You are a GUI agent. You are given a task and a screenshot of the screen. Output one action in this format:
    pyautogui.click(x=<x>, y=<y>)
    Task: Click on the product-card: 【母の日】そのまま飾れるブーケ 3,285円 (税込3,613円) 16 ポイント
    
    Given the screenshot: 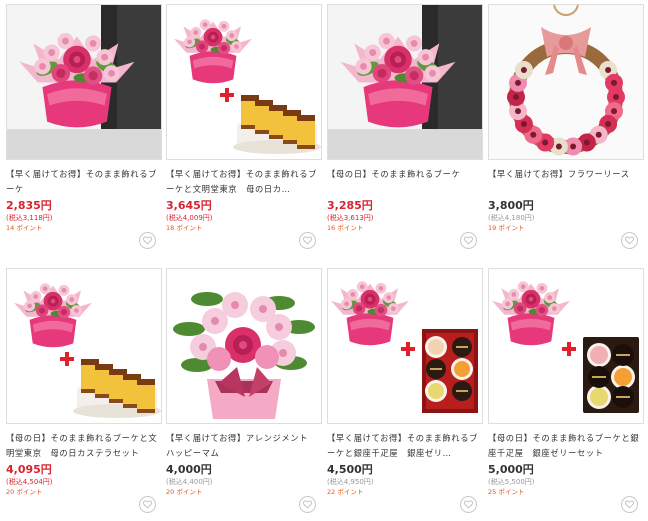 What is the action you would take?
    pyautogui.click(x=405, y=126)
    